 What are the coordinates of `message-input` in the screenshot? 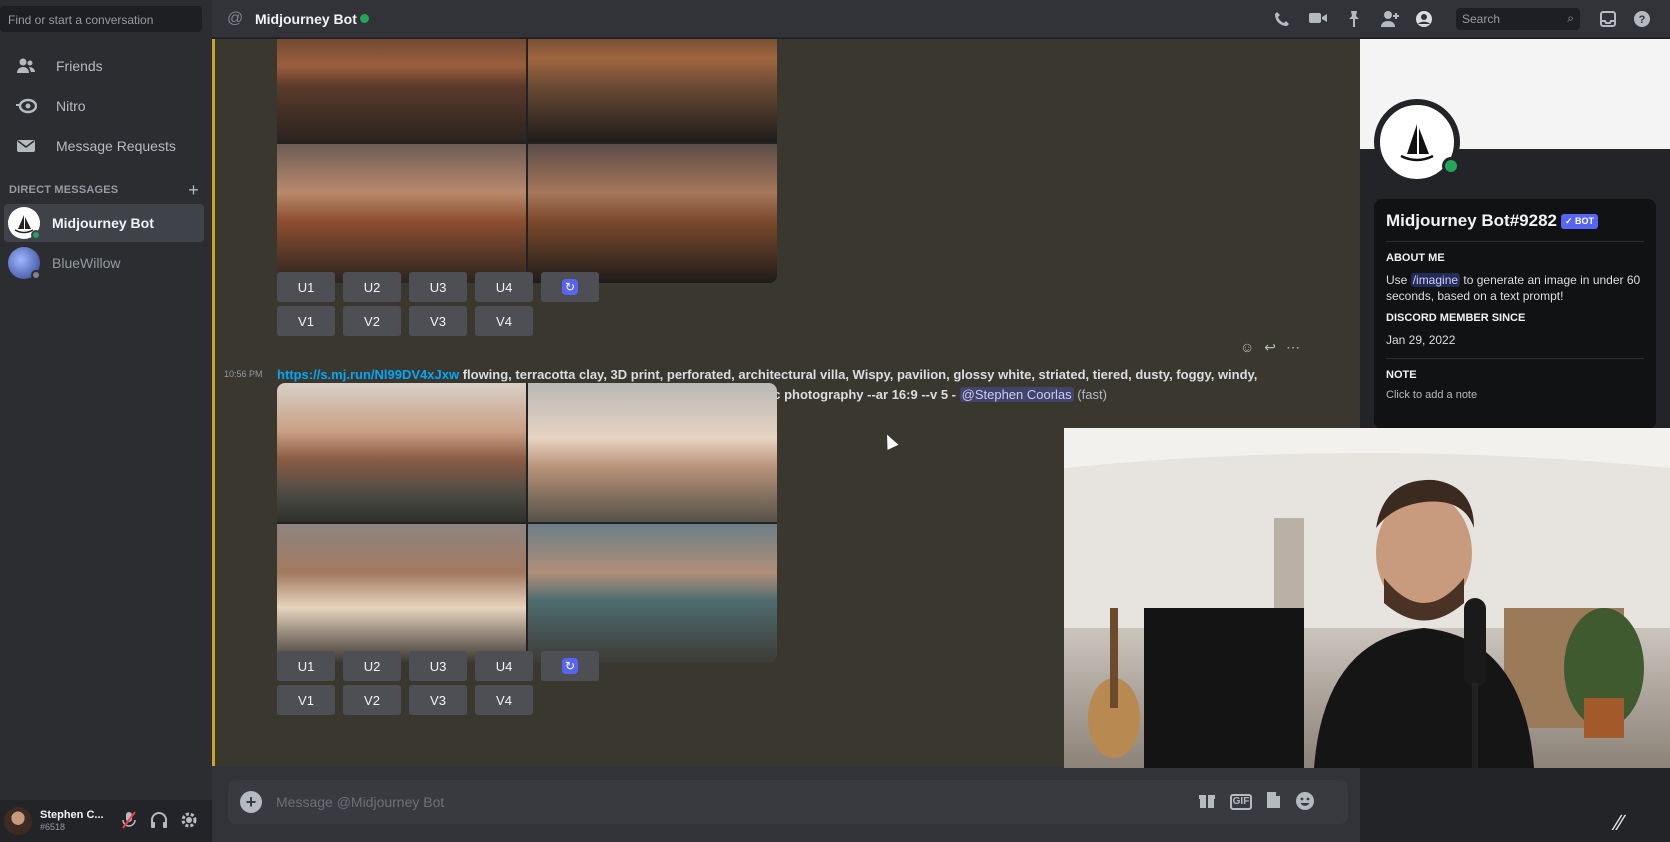 It's located at (626, 802).